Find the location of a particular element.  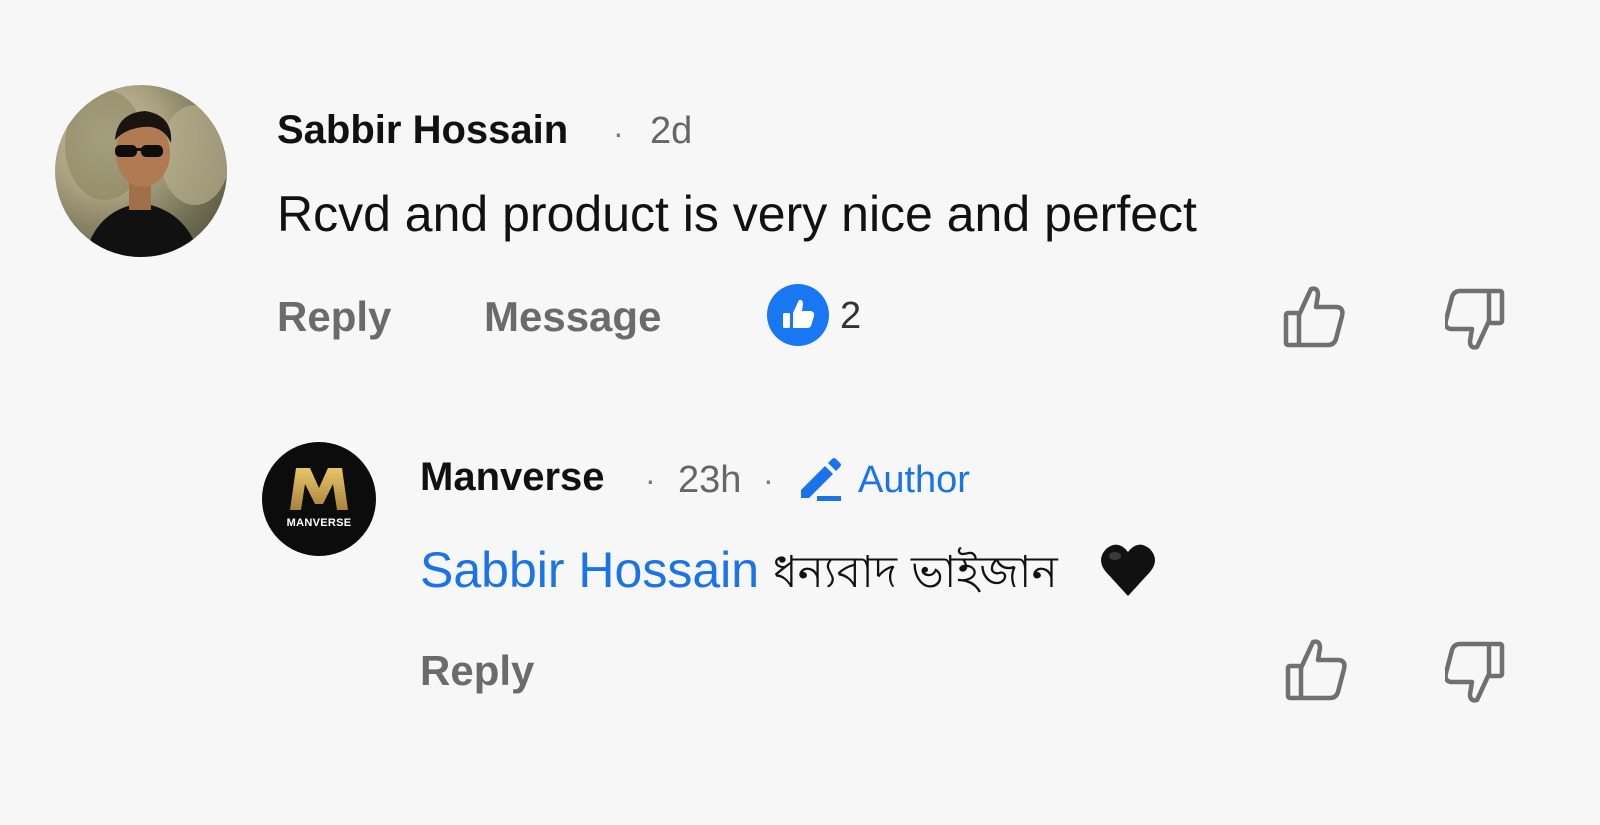

user-avatar is located at coordinates (141, 171).